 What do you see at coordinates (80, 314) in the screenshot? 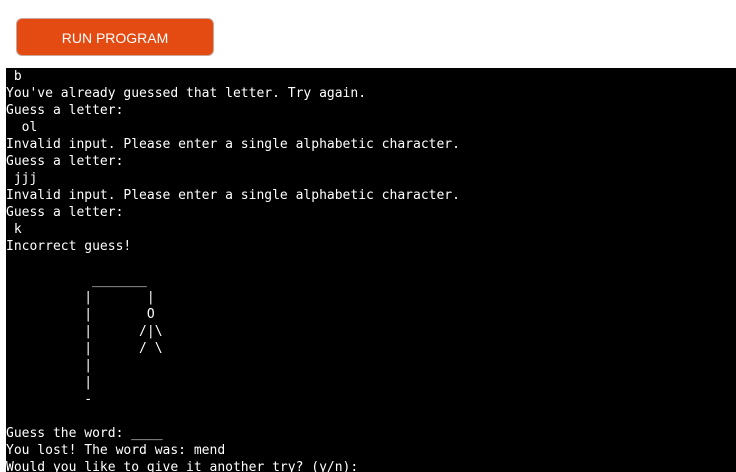
I see `hangman-art-line: | O` at bounding box center [80, 314].